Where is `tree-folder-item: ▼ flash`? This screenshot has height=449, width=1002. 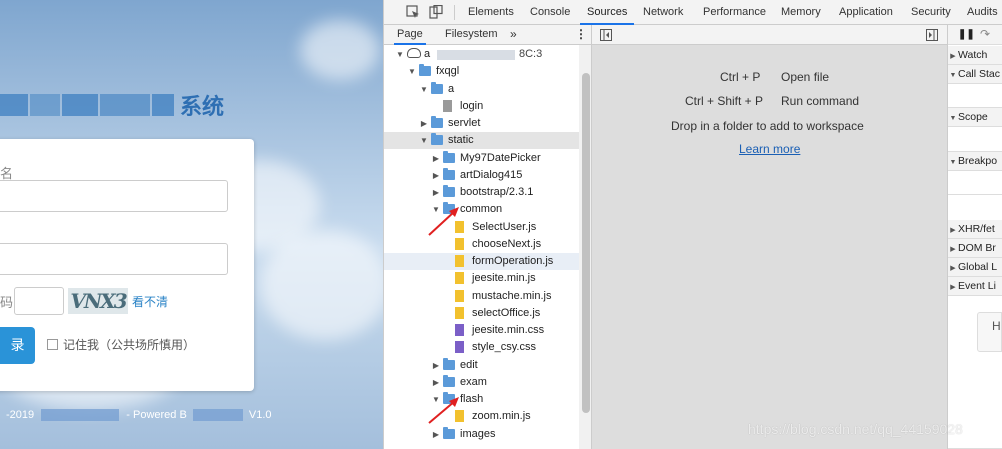 tree-folder-item: ▼ flash is located at coordinates (481, 399).